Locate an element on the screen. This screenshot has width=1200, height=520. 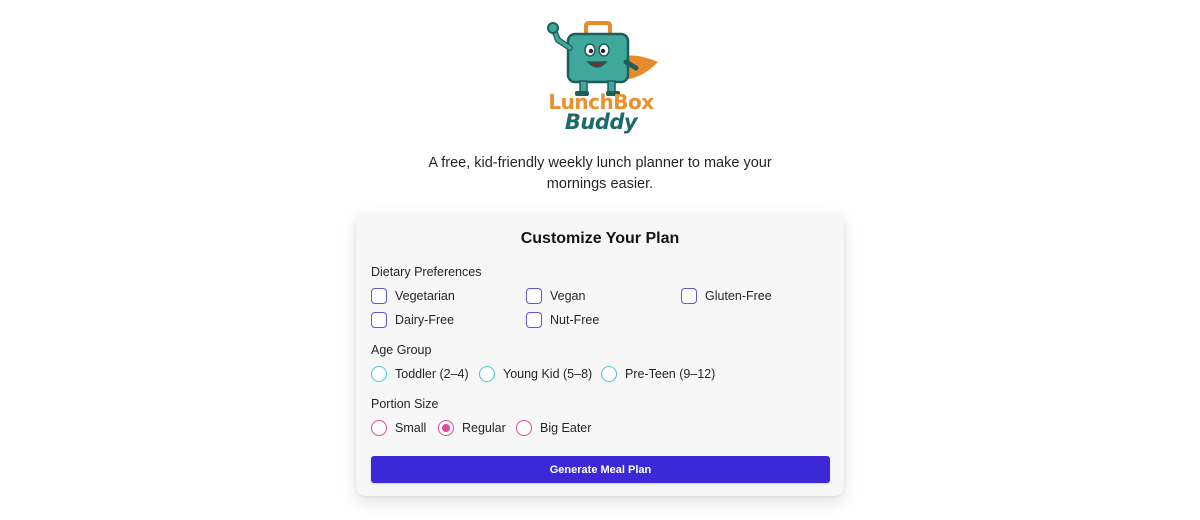
radio-circle-selected is located at coordinates (446, 428).